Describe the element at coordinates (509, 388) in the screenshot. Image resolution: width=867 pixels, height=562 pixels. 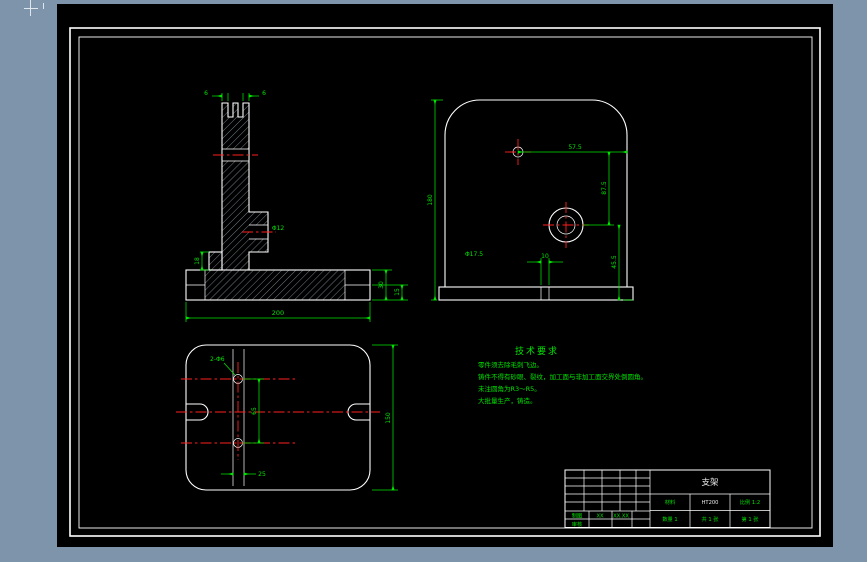
I see `tech-line: 未注圆角为R3～R5。` at that location.